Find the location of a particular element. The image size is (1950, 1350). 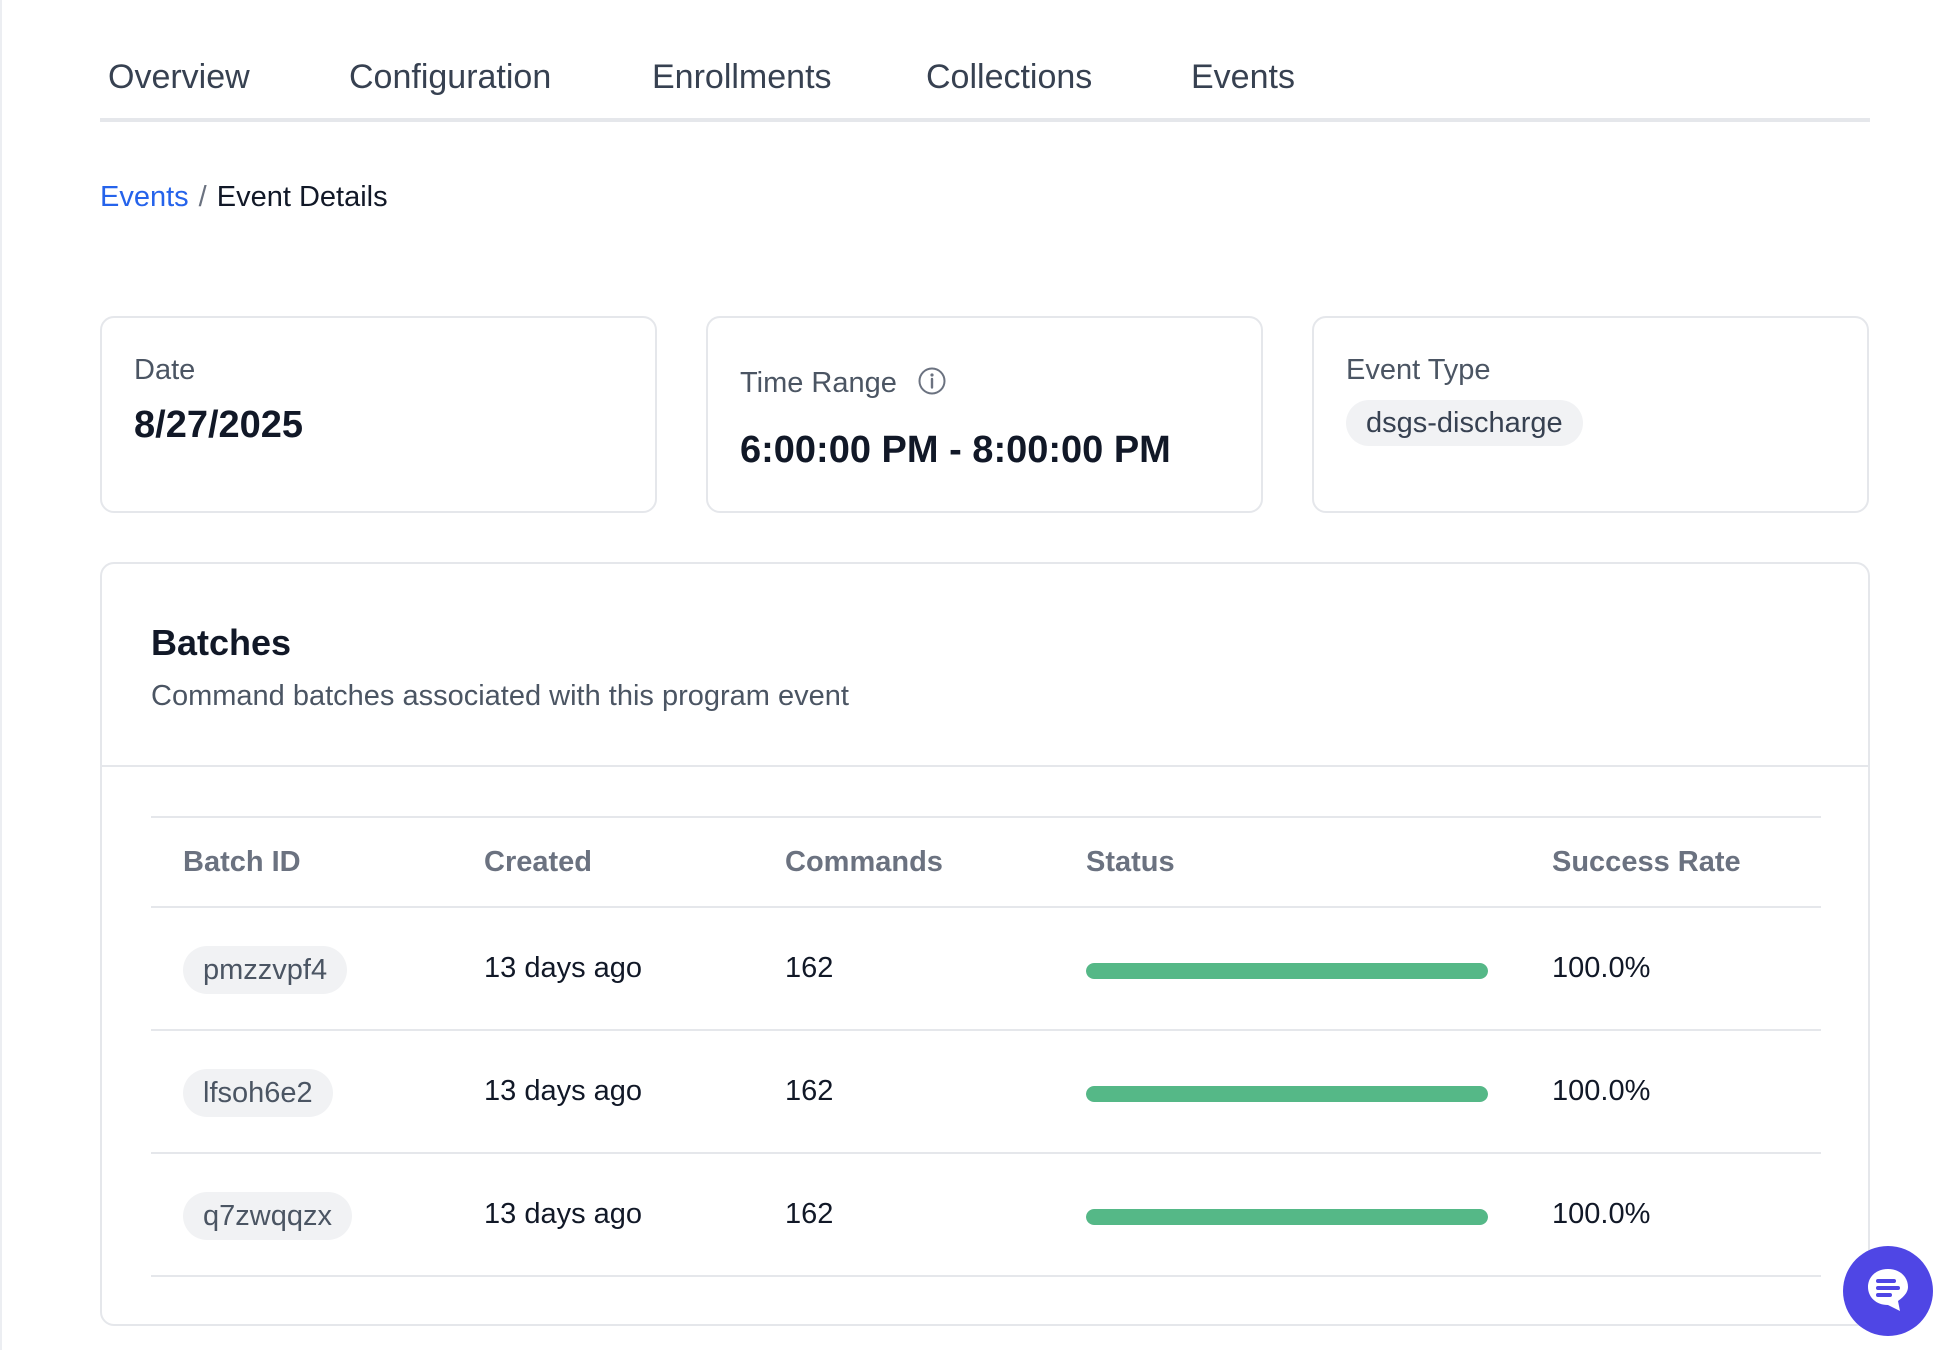

breadcrumb: Events / Event Details is located at coordinates (244, 197).